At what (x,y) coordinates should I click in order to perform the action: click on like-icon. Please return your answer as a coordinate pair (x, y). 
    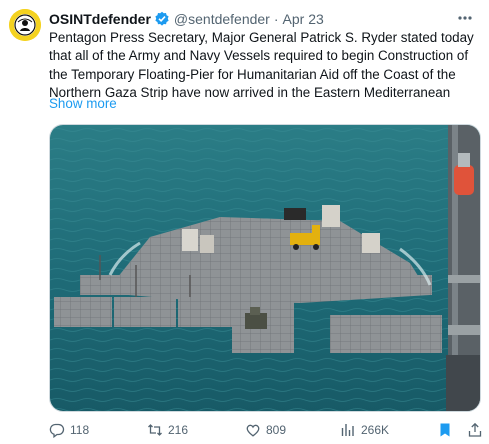
    Looking at the image, I should click on (253, 430).